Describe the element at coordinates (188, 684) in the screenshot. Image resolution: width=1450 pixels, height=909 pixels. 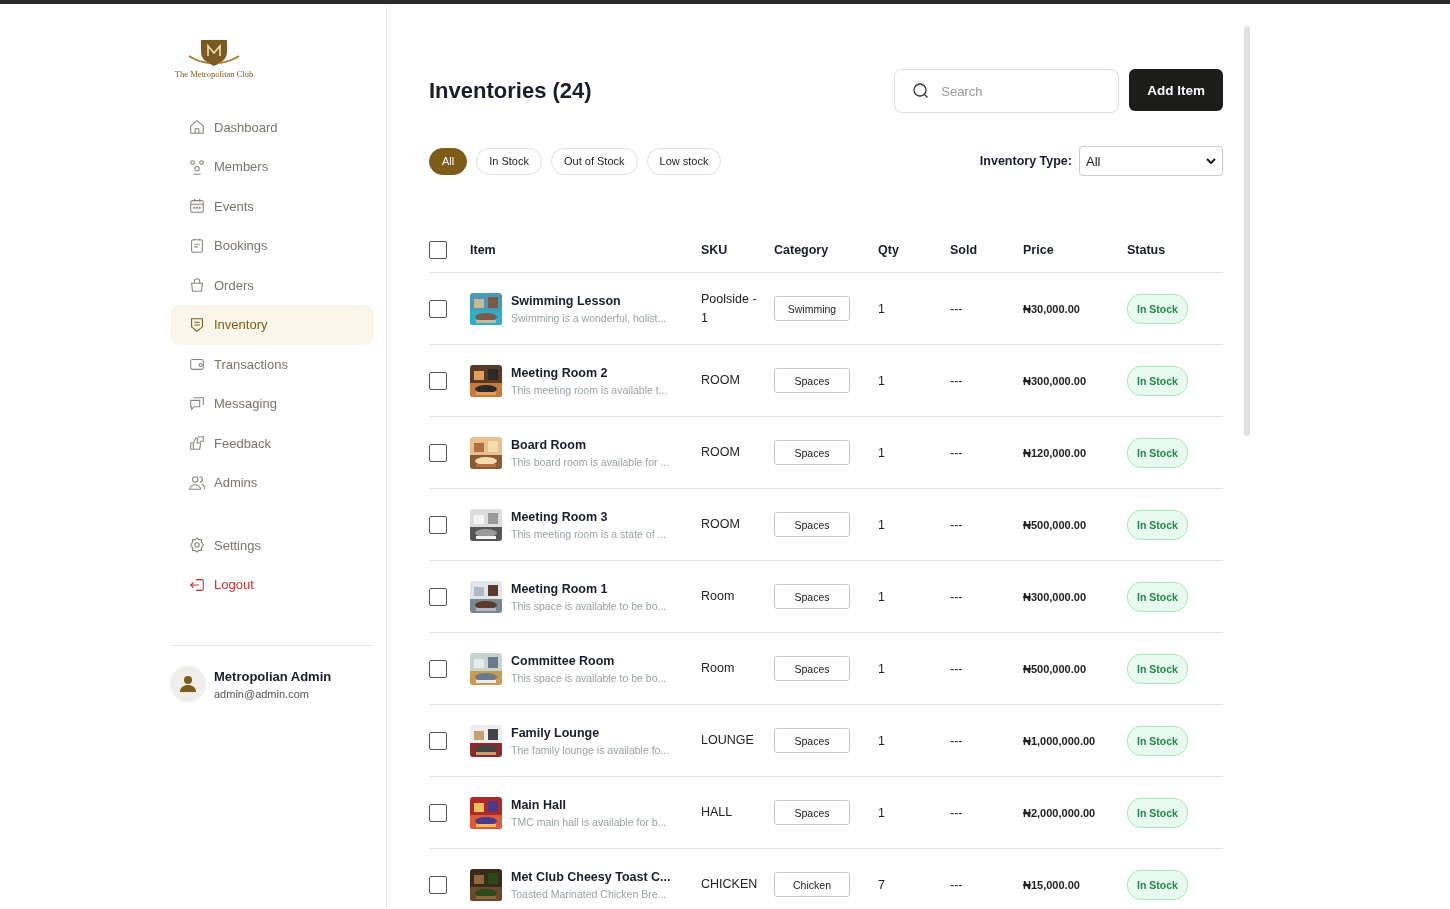
I see `avatar-icon` at that location.